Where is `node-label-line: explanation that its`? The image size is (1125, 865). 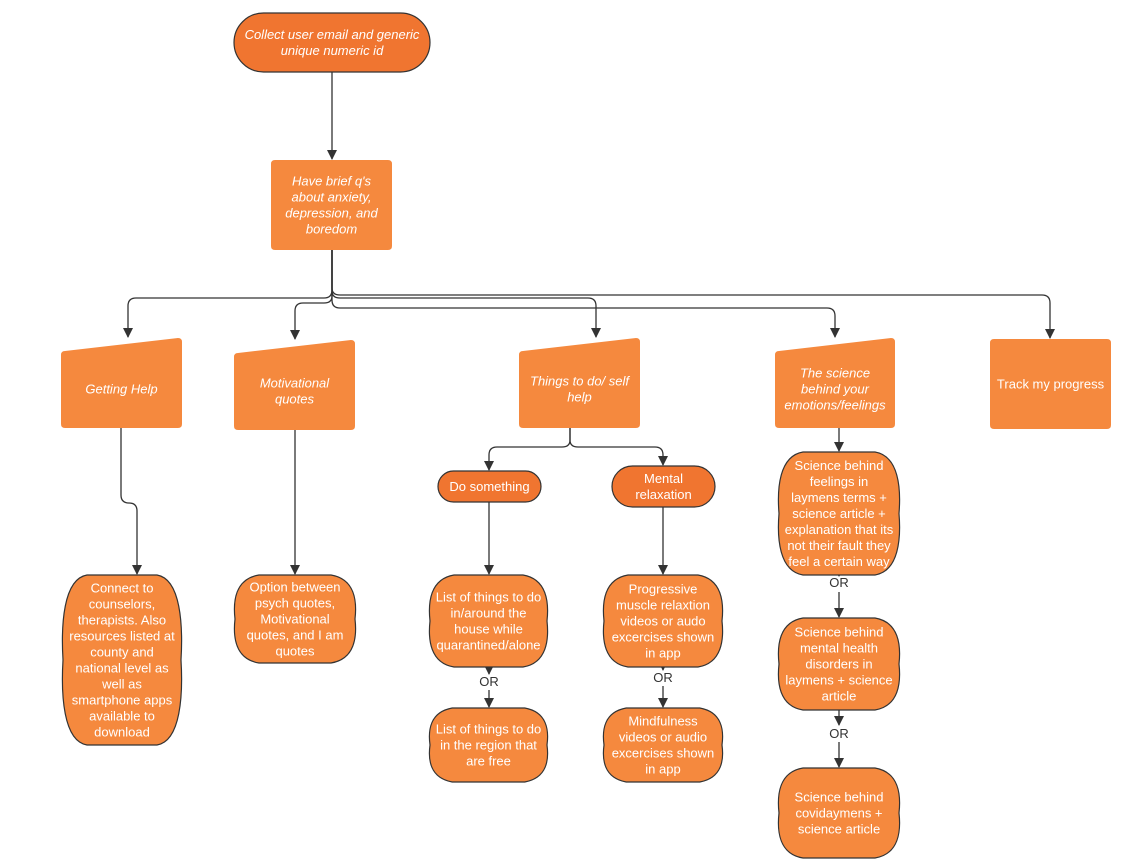 node-label-line: explanation that its is located at coordinates (839, 529).